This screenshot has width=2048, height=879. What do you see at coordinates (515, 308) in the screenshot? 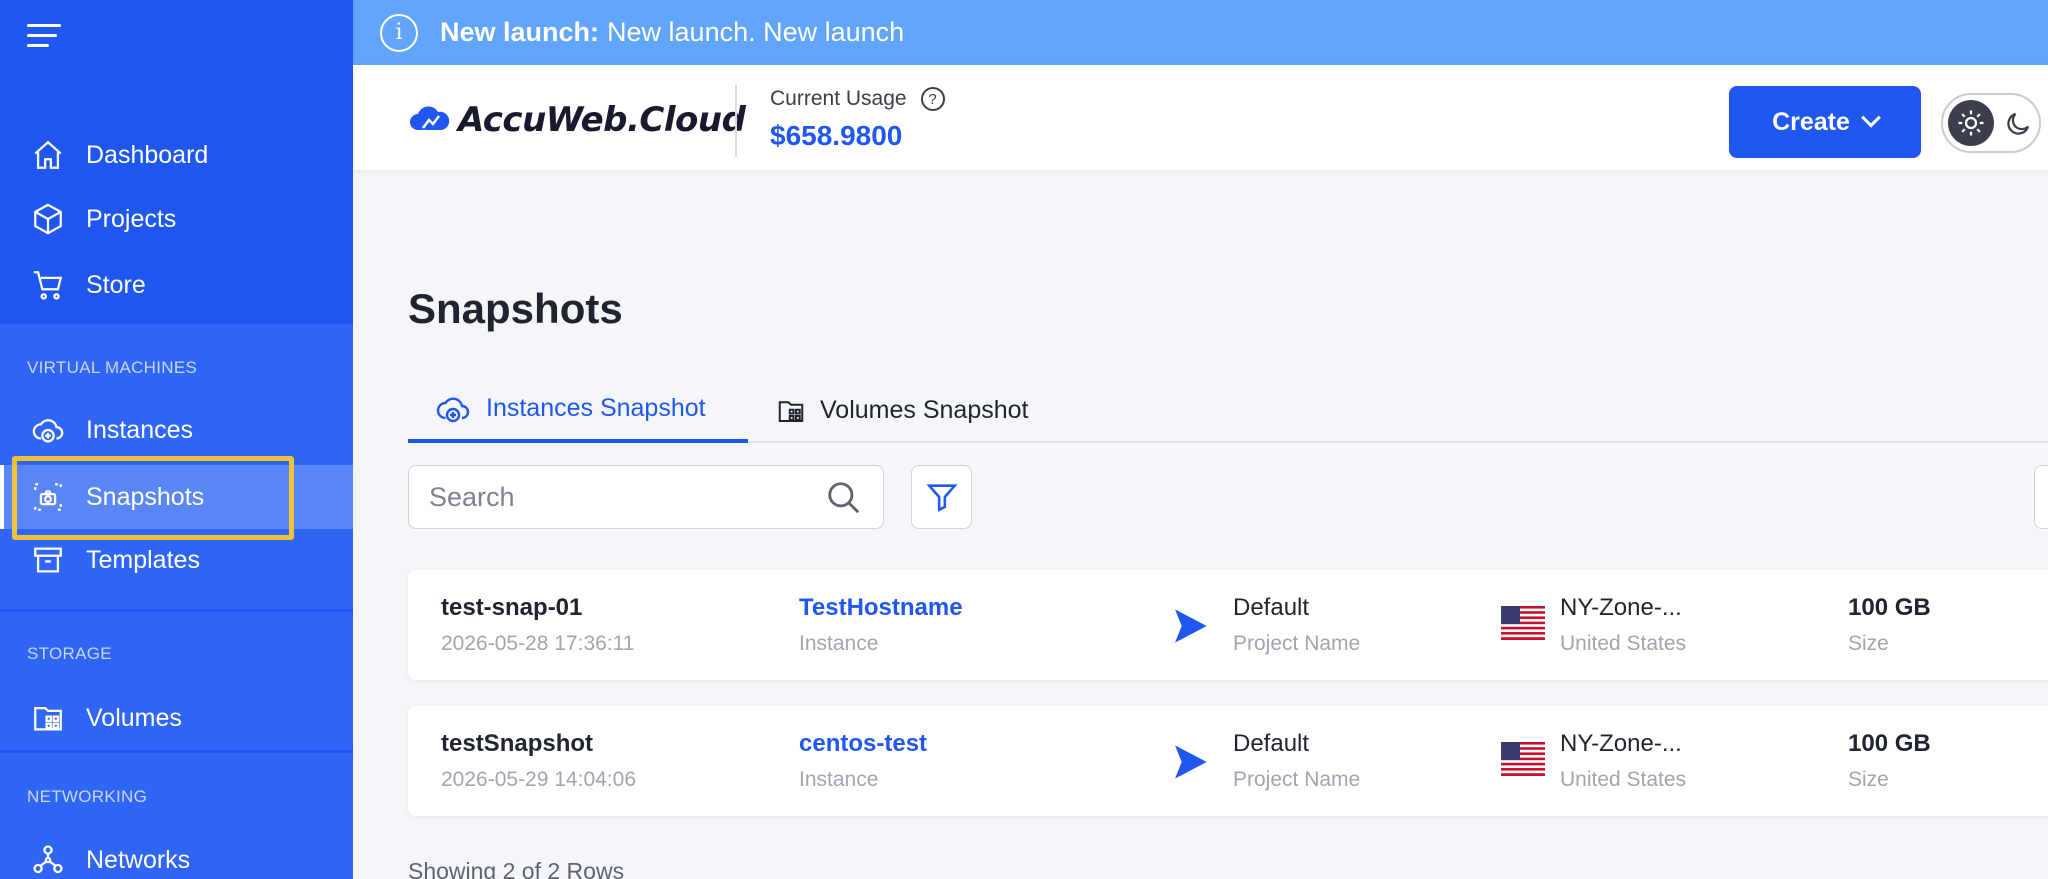
I see `page-title: Snapshots` at bounding box center [515, 308].